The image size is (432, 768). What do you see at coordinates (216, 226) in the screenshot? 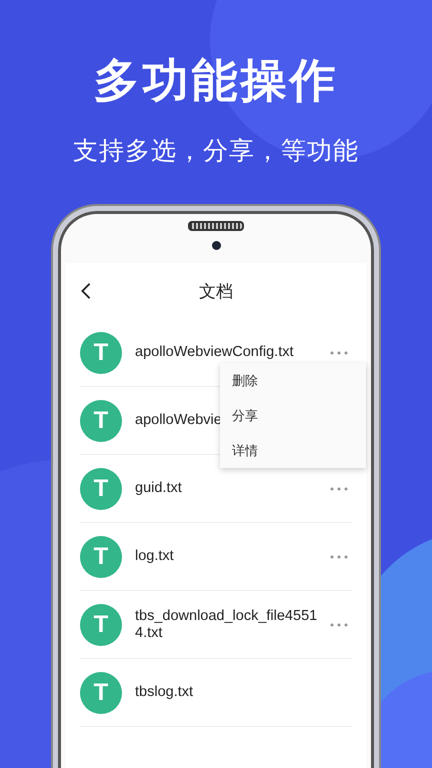
I see `speaker-icon` at bounding box center [216, 226].